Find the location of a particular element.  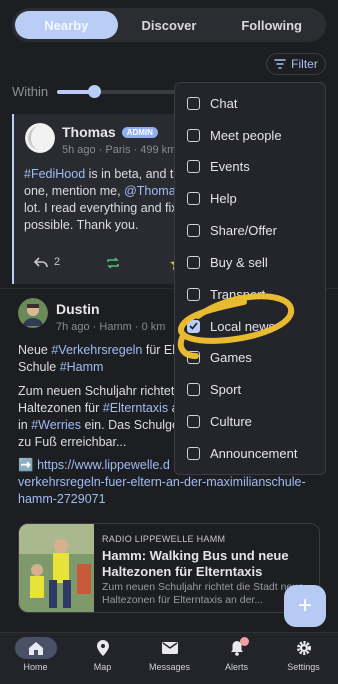

distance-slider is located at coordinates (117, 91).